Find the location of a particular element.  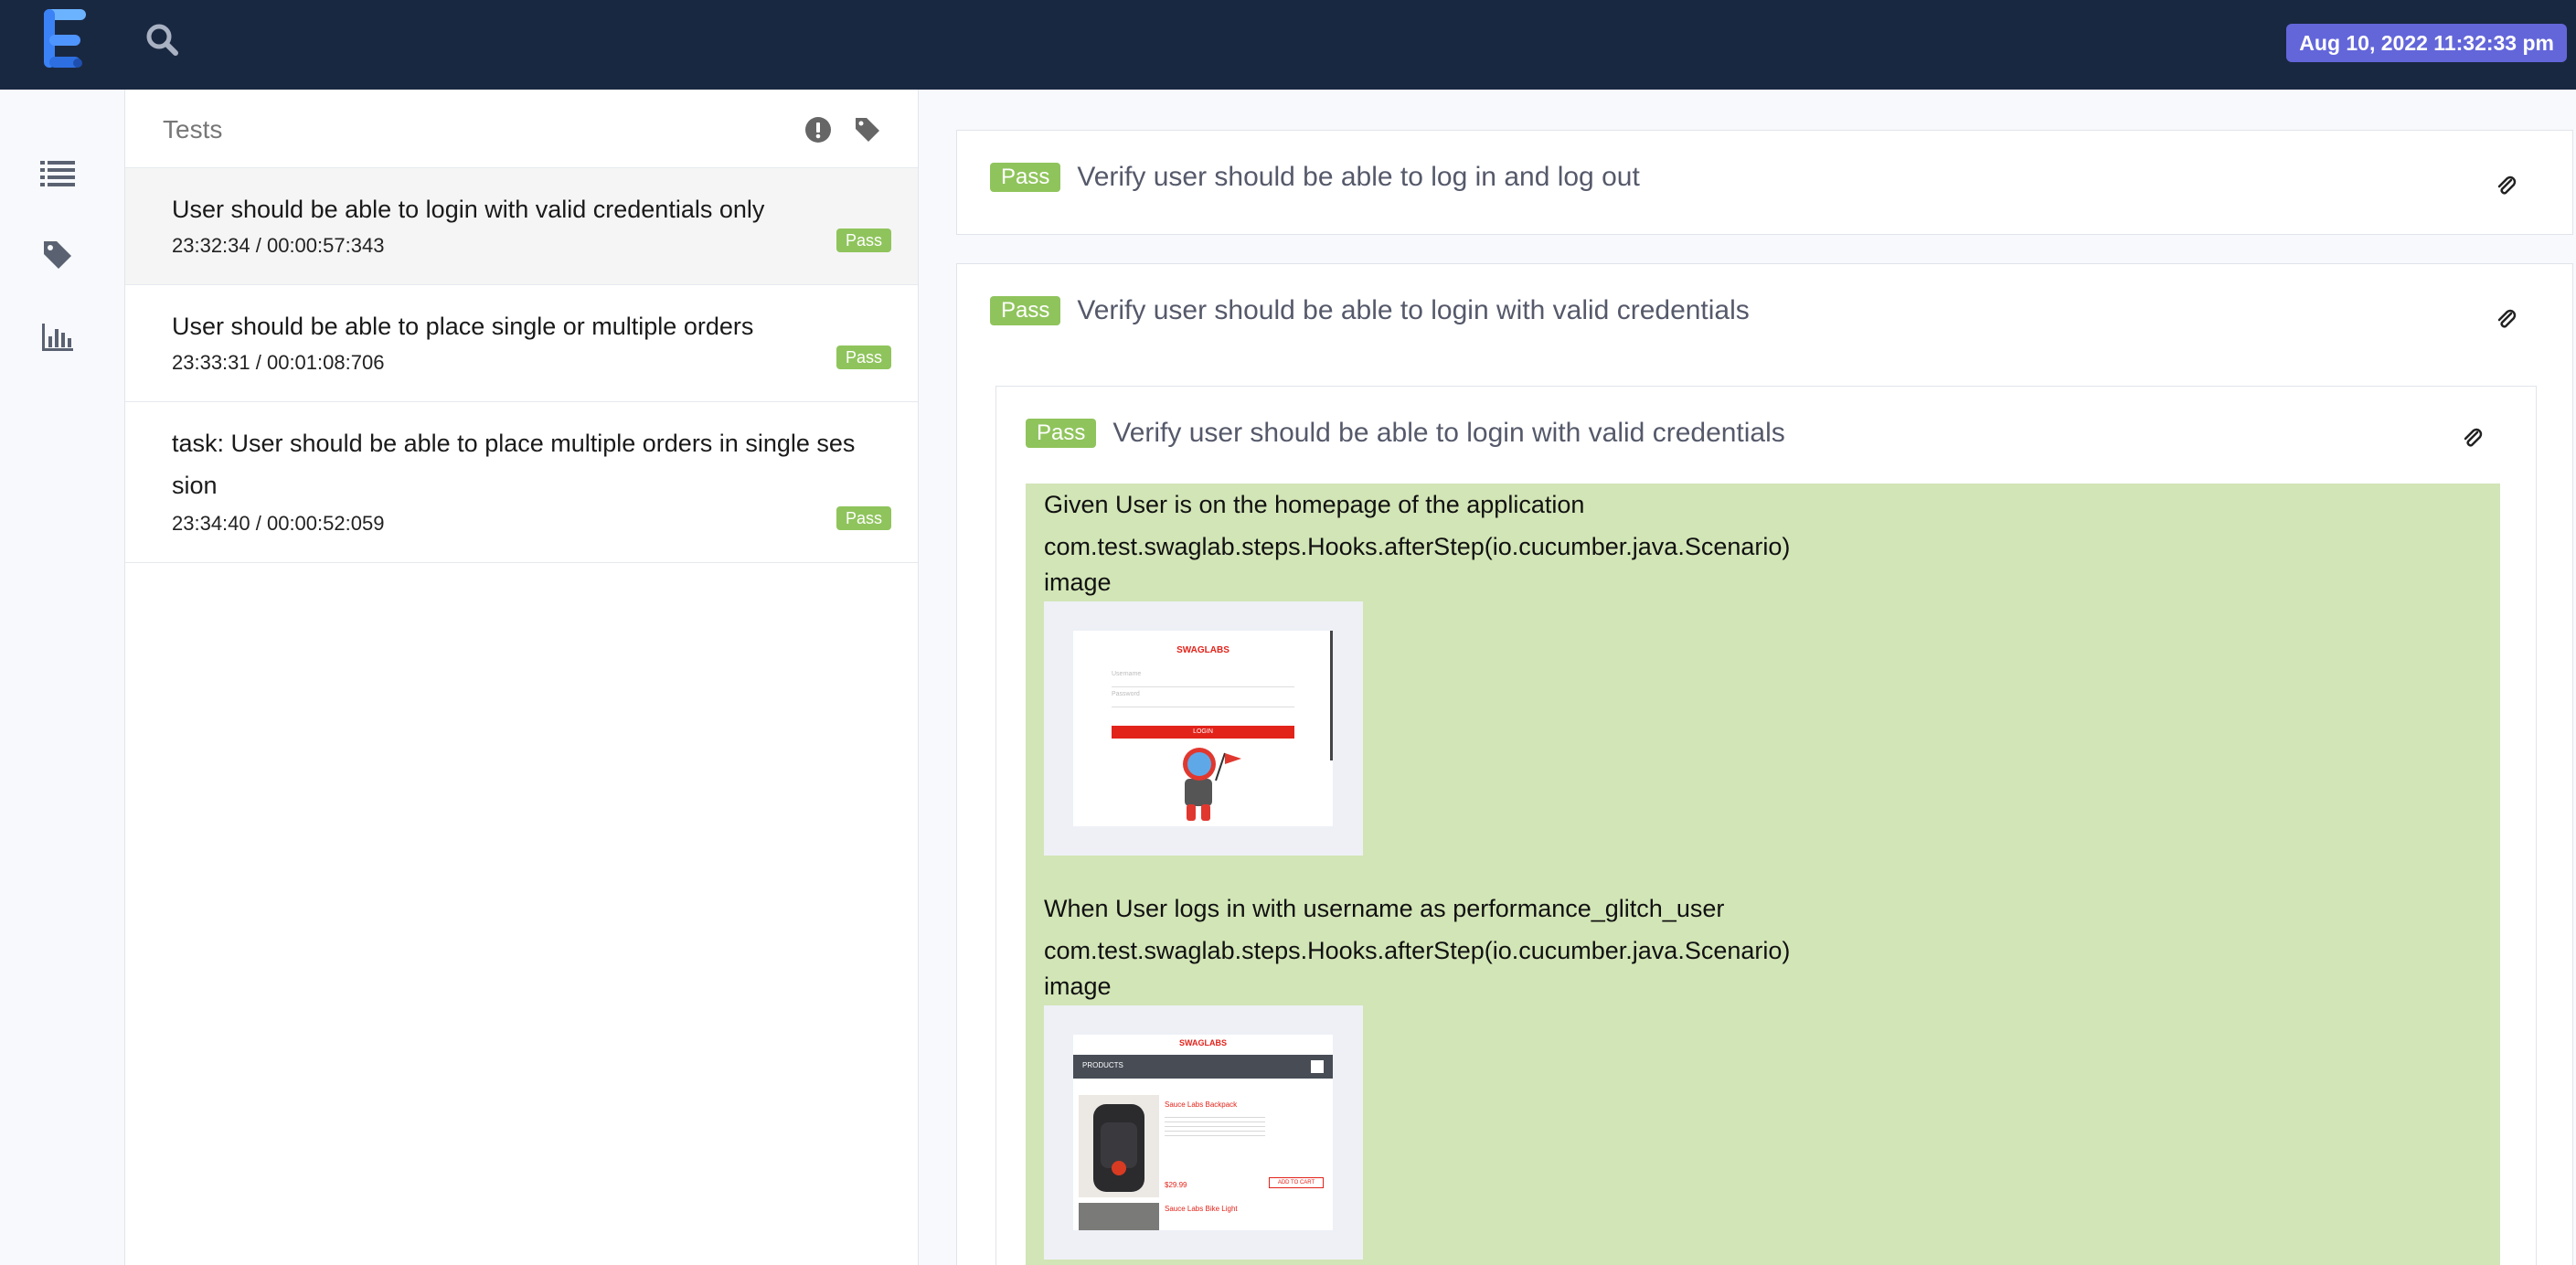

screen-item-name: Sauce Labs Backpack is located at coordinates (1201, 1104).